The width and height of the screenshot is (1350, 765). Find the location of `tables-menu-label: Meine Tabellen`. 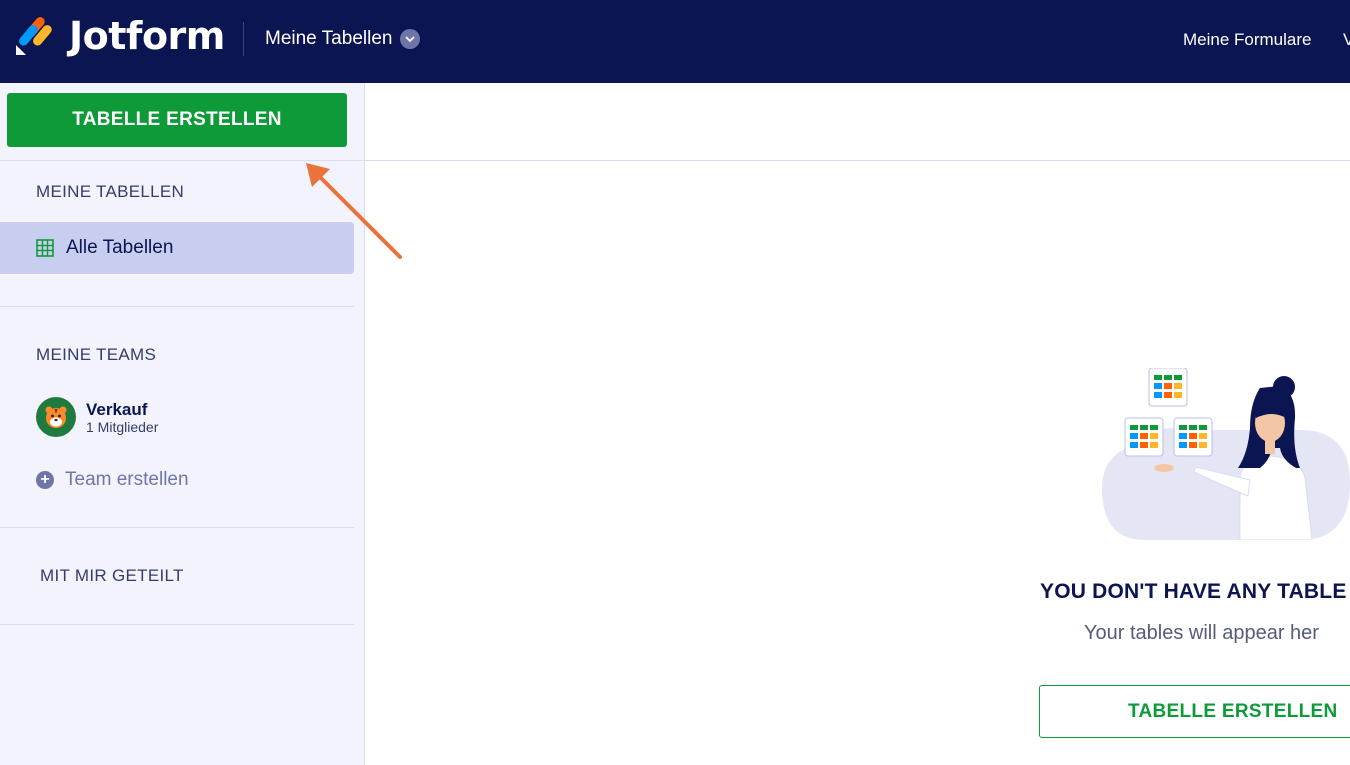

tables-menu-label: Meine Tabellen is located at coordinates (329, 38).